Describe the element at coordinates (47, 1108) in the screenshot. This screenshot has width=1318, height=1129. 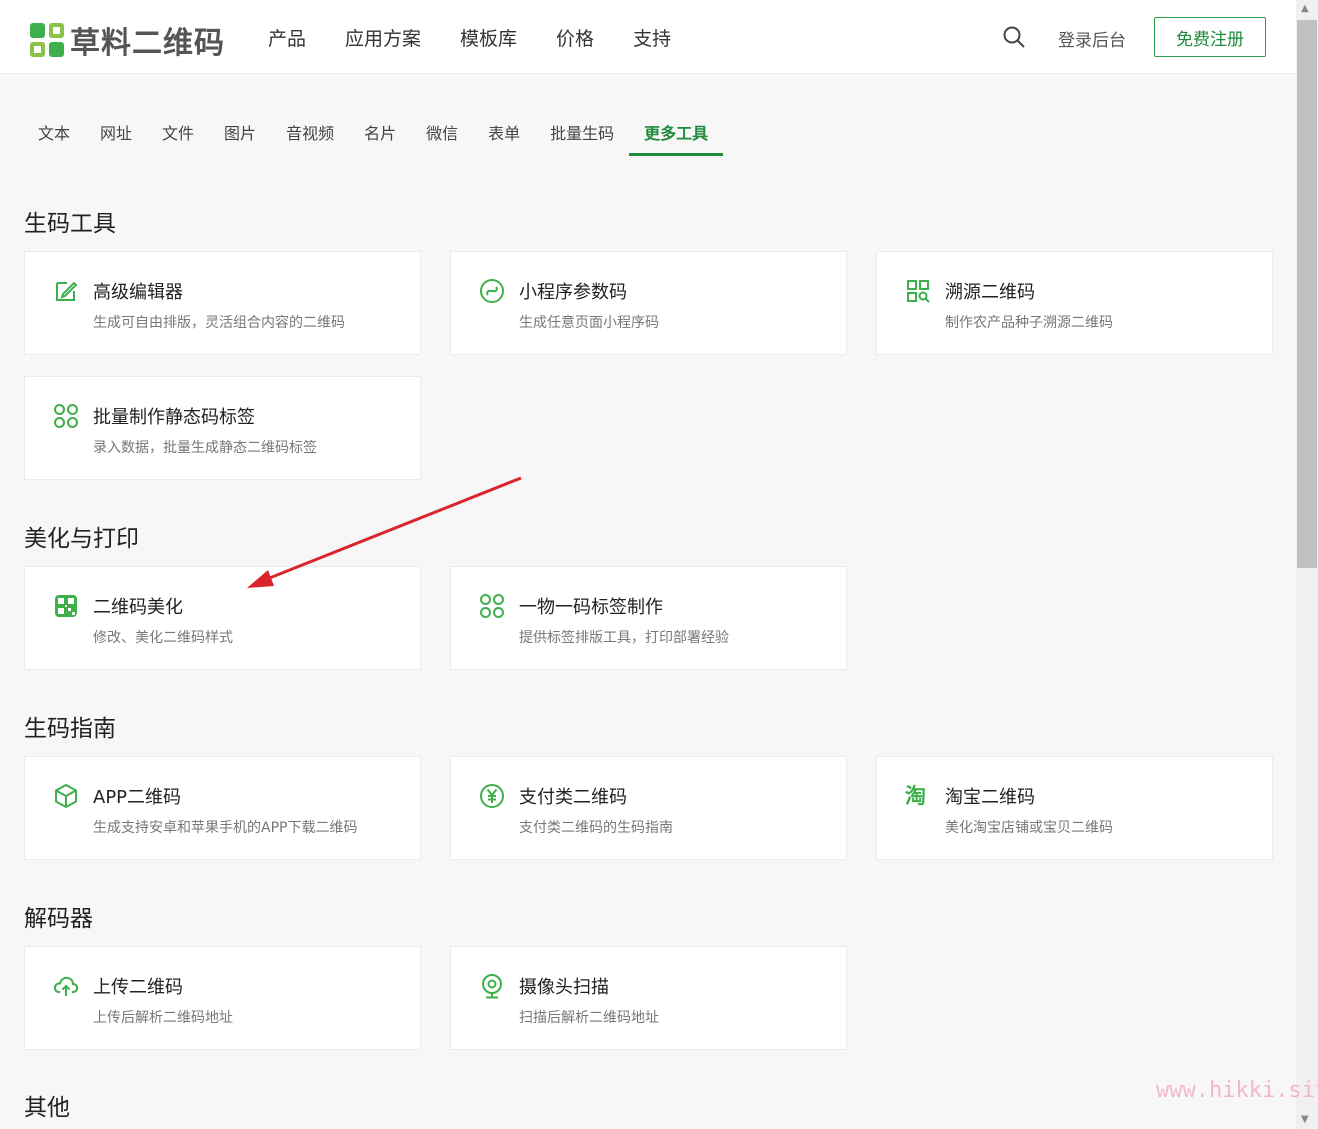
I see `section-title-other: 其他` at that location.